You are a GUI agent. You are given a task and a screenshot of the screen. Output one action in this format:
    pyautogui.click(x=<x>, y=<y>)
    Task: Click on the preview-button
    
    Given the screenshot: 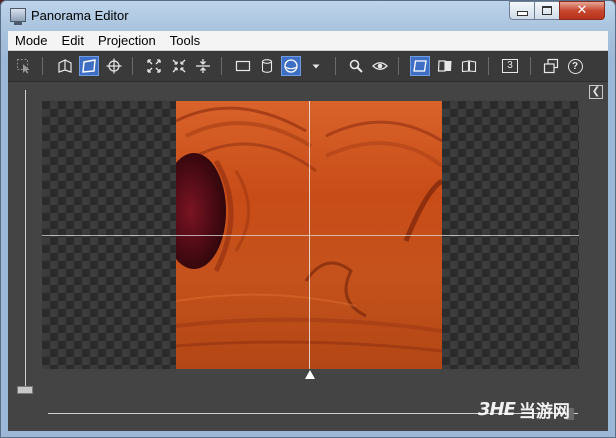 What is the action you would take?
    pyautogui.click(x=380, y=66)
    